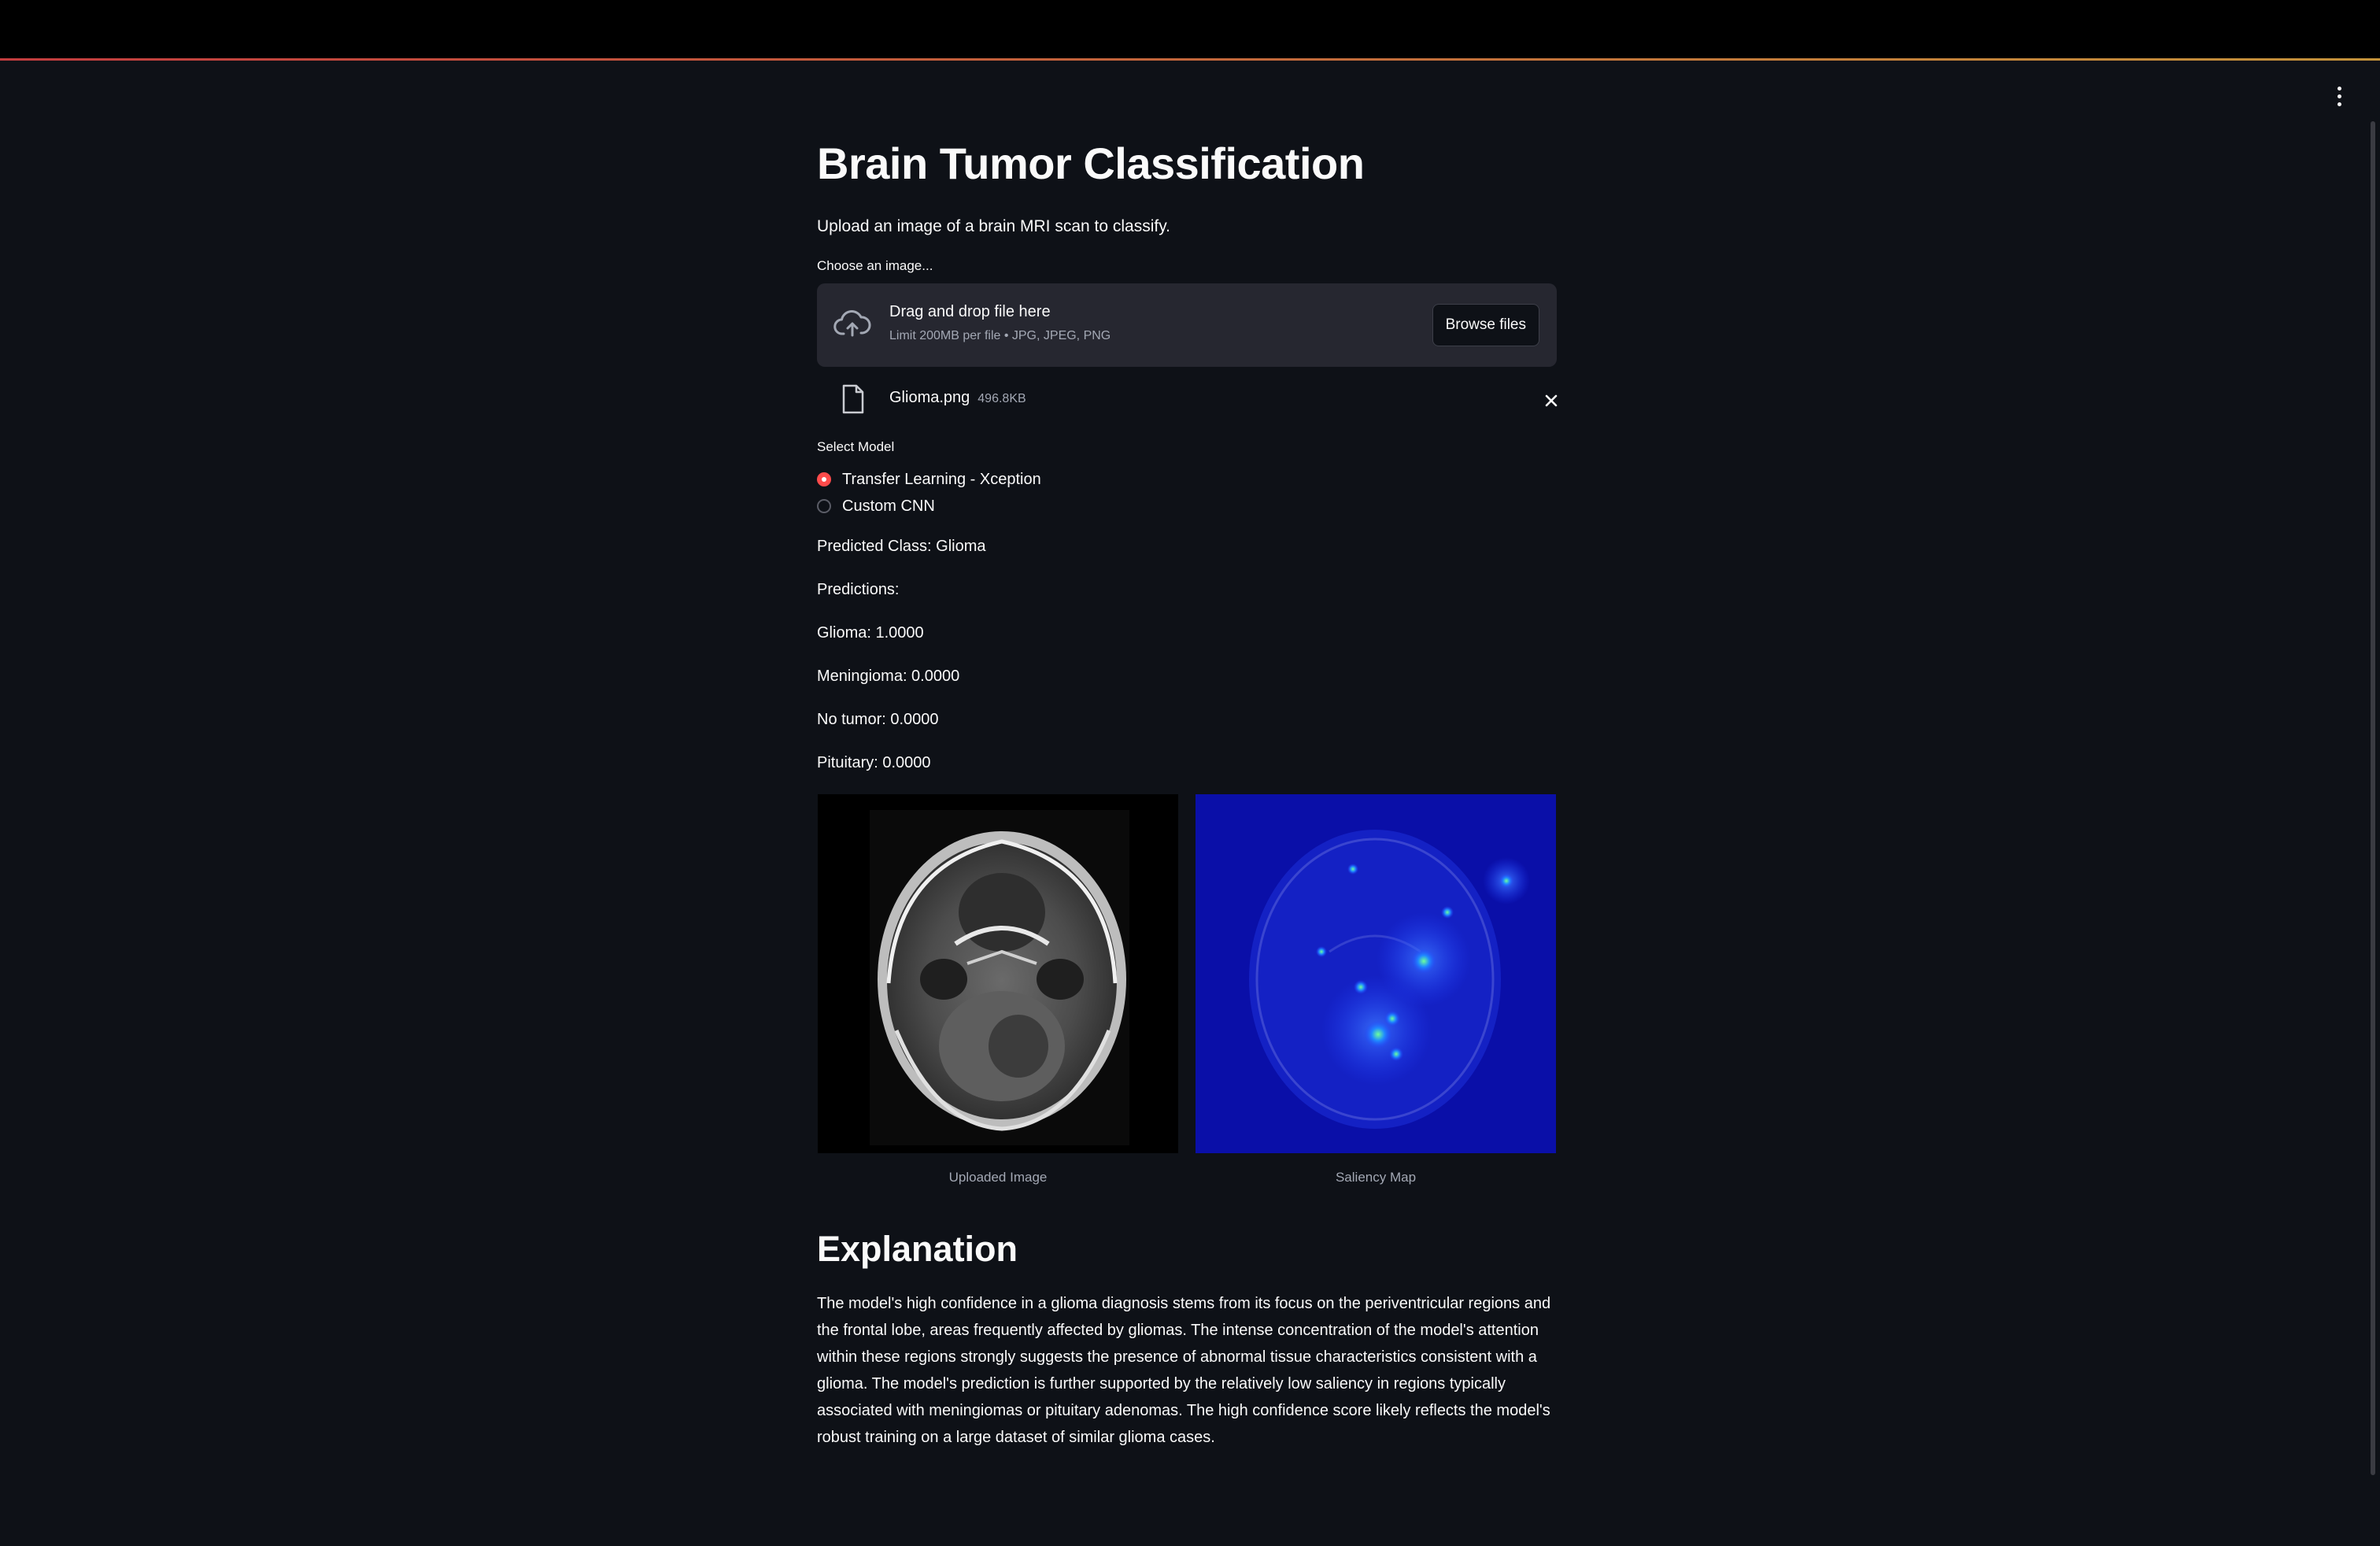 The width and height of the screenshot is (2380, 1546). Describe the element at coordinates (1376, 974) in the screenshot. I see `saliency-map-image` at that location.